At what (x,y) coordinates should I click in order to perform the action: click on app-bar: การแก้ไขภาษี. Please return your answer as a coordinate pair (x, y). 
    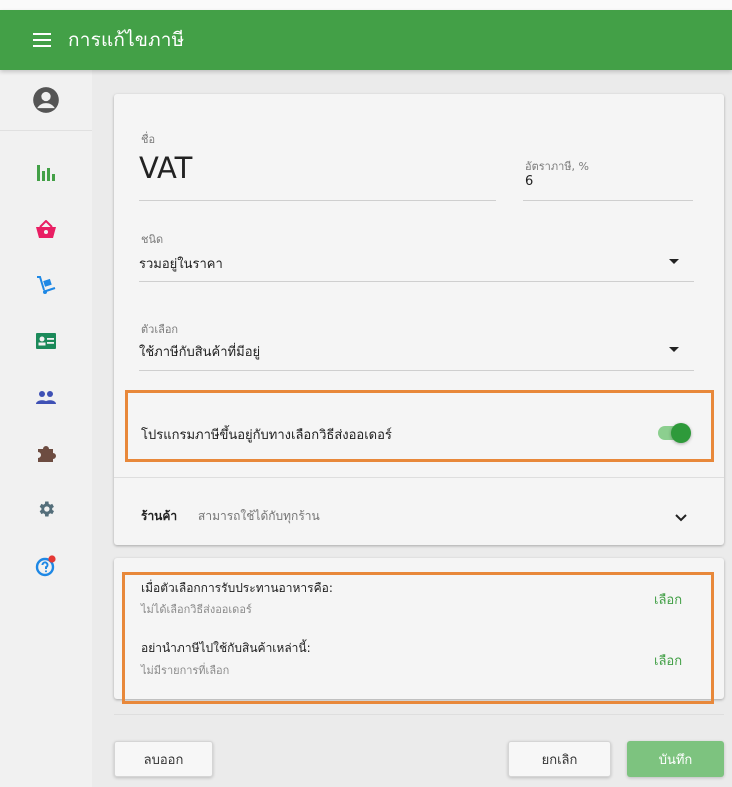
    Looking at the image, I should click on (366, 40).